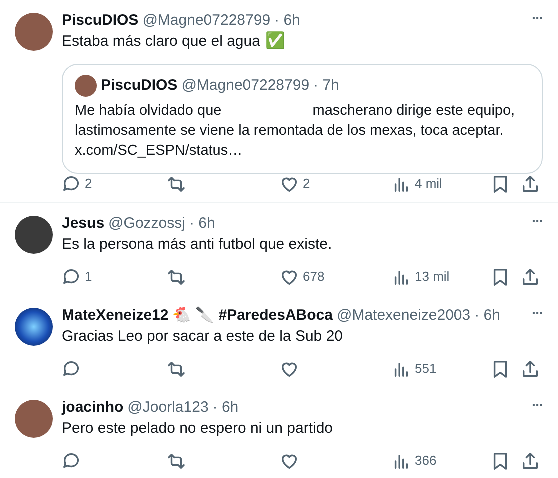 The width and height of the screenshot is (558, 478). Describe the element at coordinates (432, 277) in the screenshot. I see `action-count: 13 mil` at that location.